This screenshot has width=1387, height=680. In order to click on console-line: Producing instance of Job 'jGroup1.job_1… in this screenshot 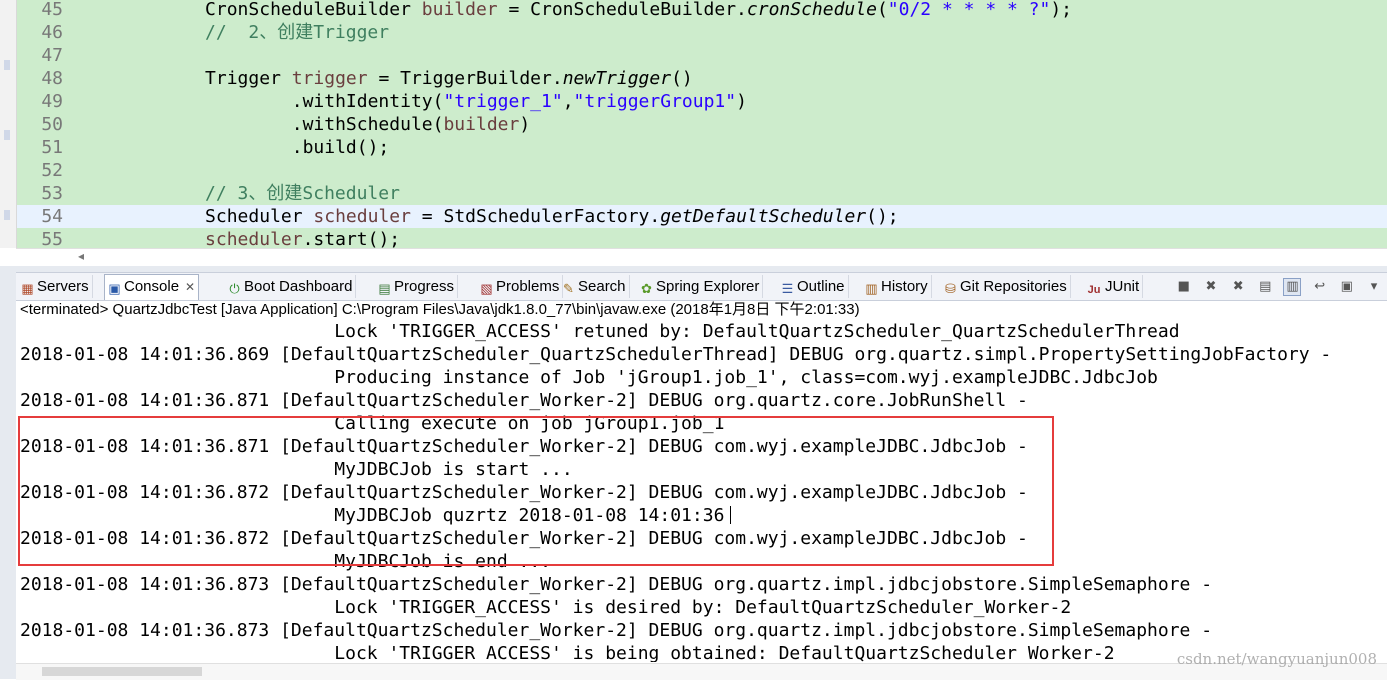, I will do `click(701, 377)`.